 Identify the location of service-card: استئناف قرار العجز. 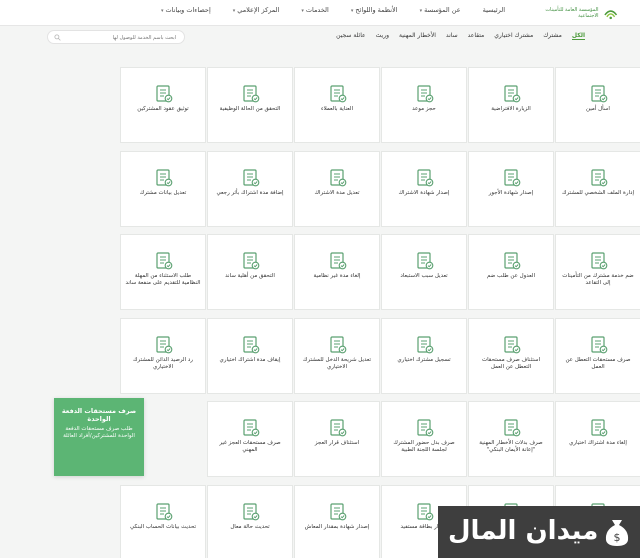
(337, 439).